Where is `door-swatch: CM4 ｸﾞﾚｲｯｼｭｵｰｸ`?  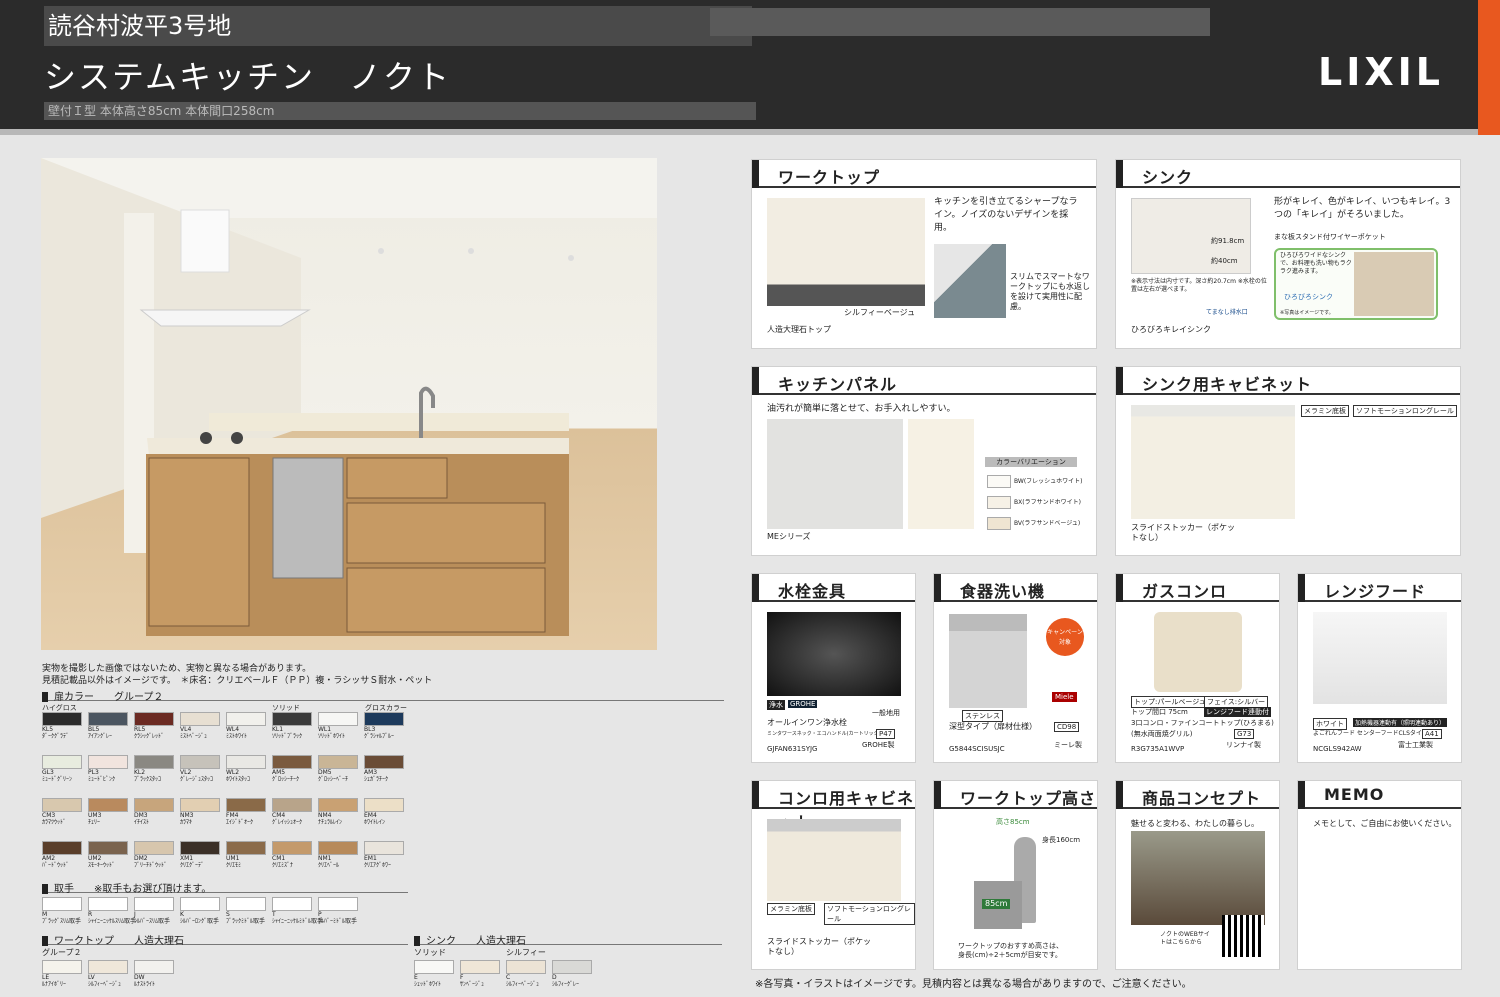 door-swatch: CM4 ｸﾞﾚｲｯｼｭｵｰｸ is located at coordinates (292, 812).